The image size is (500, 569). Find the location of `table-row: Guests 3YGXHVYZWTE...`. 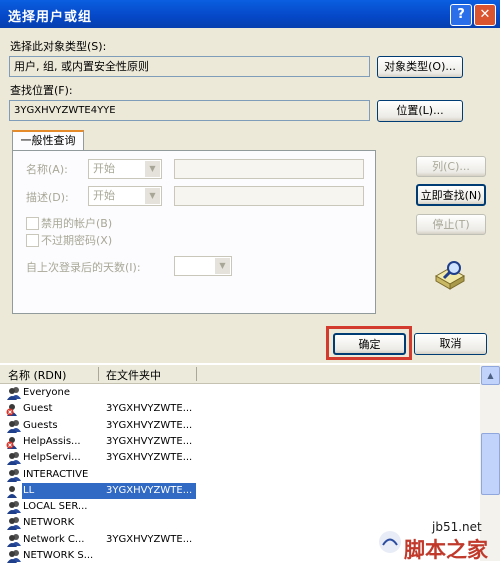

table-row: Guests 3YGXHVYZWTE... is located at coordinates (240, 426).